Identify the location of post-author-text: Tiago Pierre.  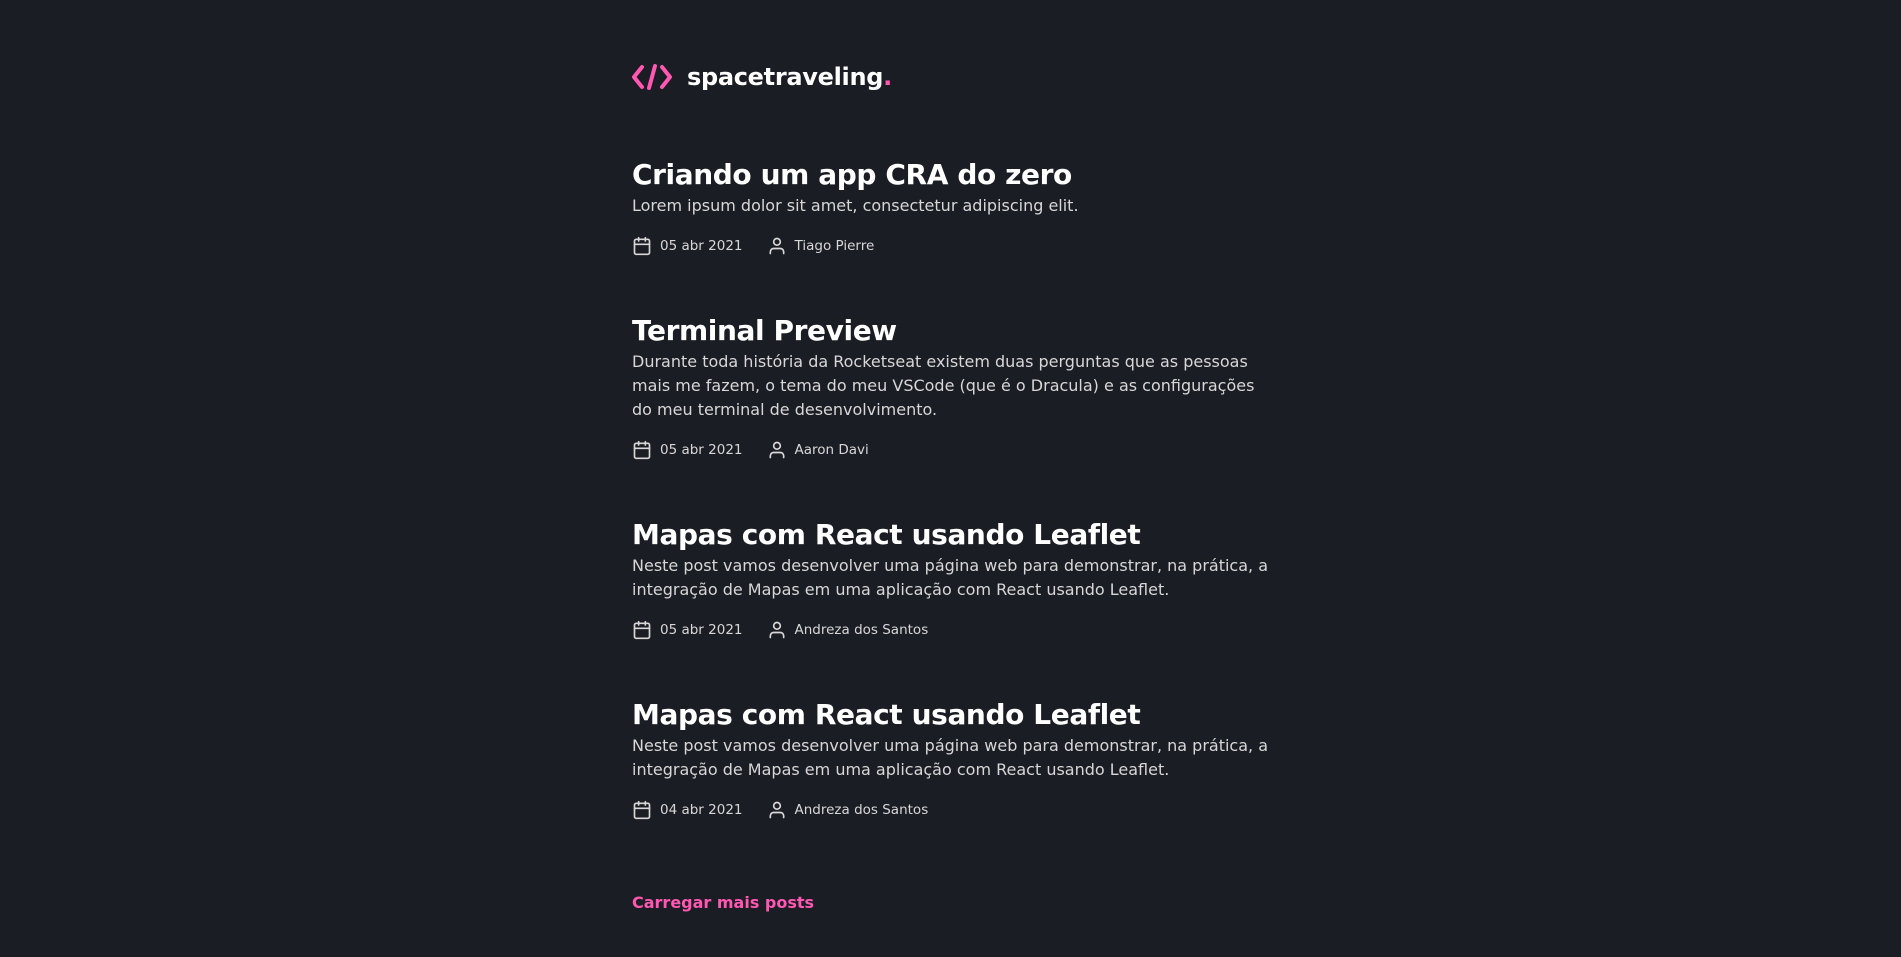
(834, 246).